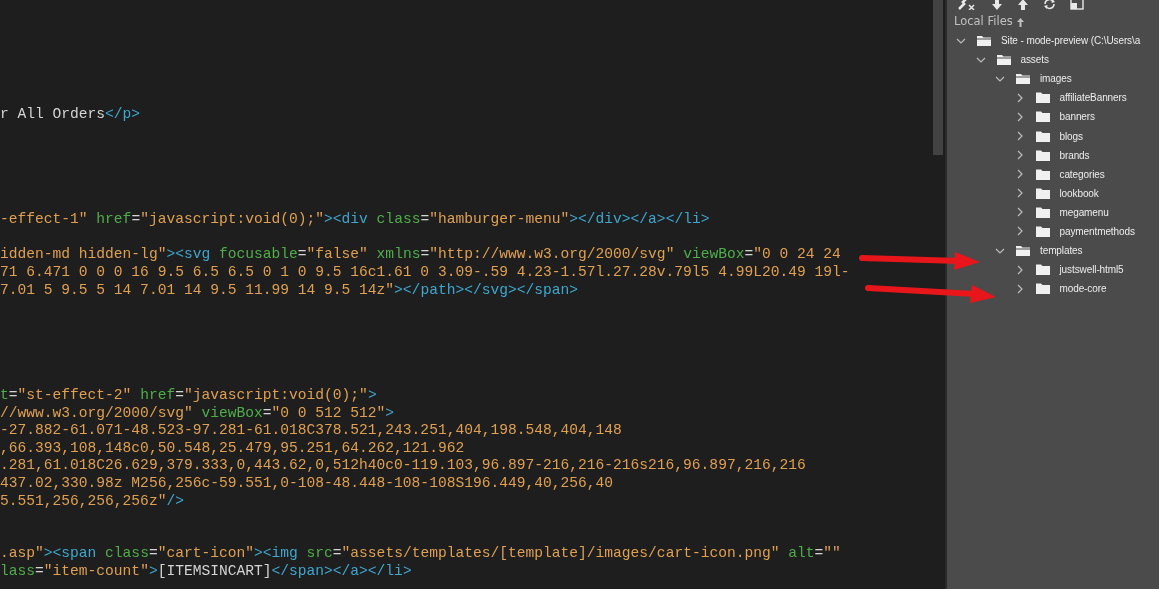 The width and height of the screenshot is (1159, 589). I want to click on tree-item: justswell-html5, so click(1091, 270).